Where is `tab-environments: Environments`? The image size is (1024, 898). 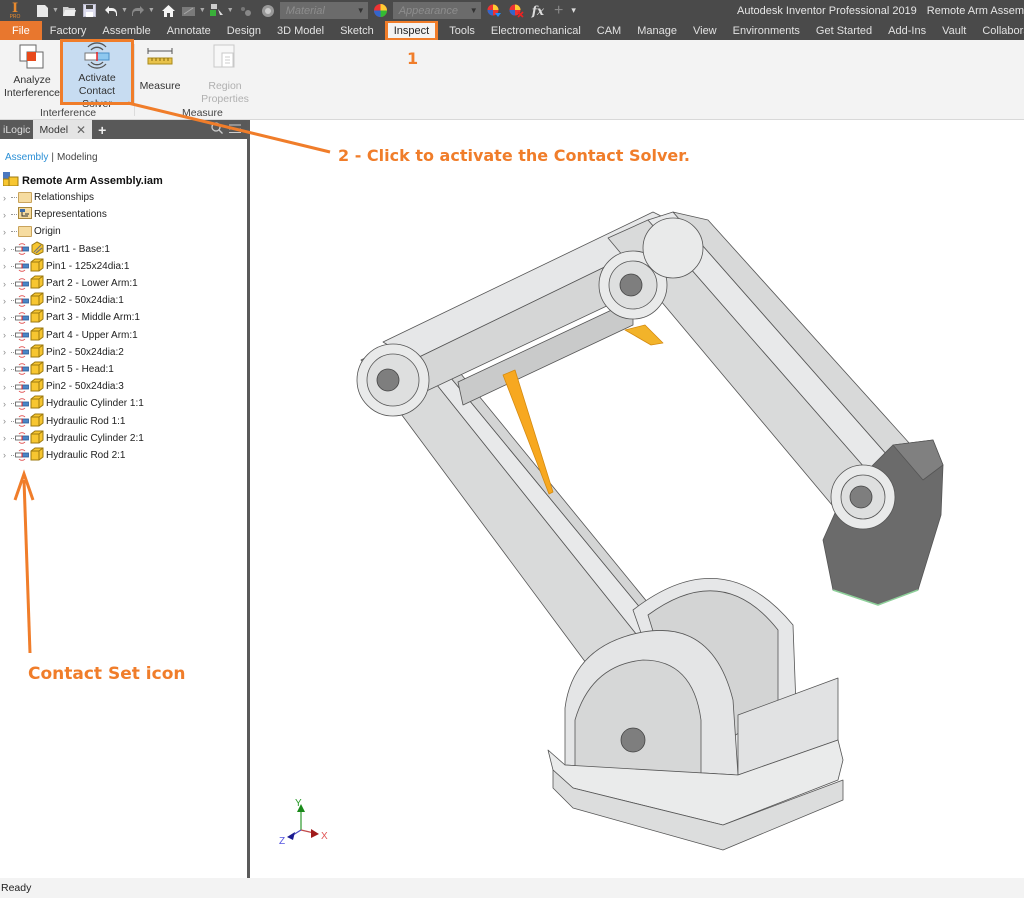 tab-environments: Environments is located at coordinates (766, 30).